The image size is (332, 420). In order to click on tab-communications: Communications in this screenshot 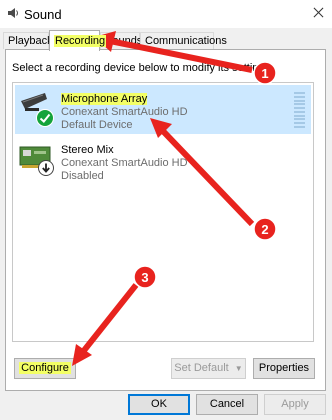, I will do `click(183, 40)`.